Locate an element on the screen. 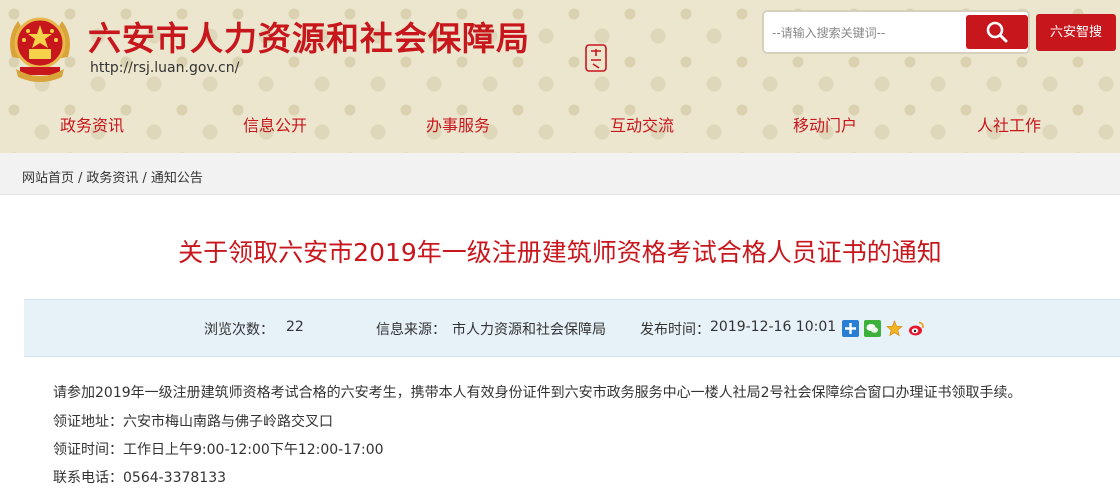 The width and height of the screenshot is (1120, 494). search-box is located at coordinates (896, 32).